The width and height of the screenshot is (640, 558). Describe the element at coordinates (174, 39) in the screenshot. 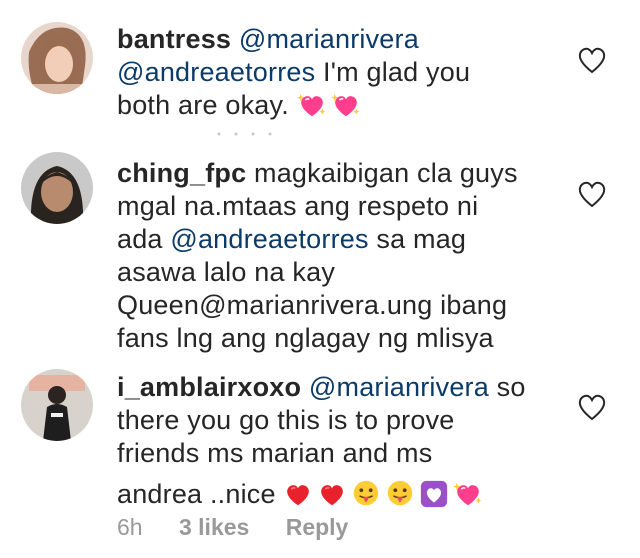

I see `username: bantress` at that location.